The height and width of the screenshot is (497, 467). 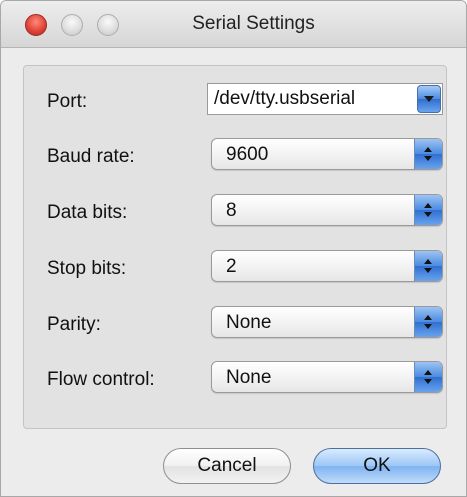 I want to click on port-label: Port:, so click(x=67, y=101).